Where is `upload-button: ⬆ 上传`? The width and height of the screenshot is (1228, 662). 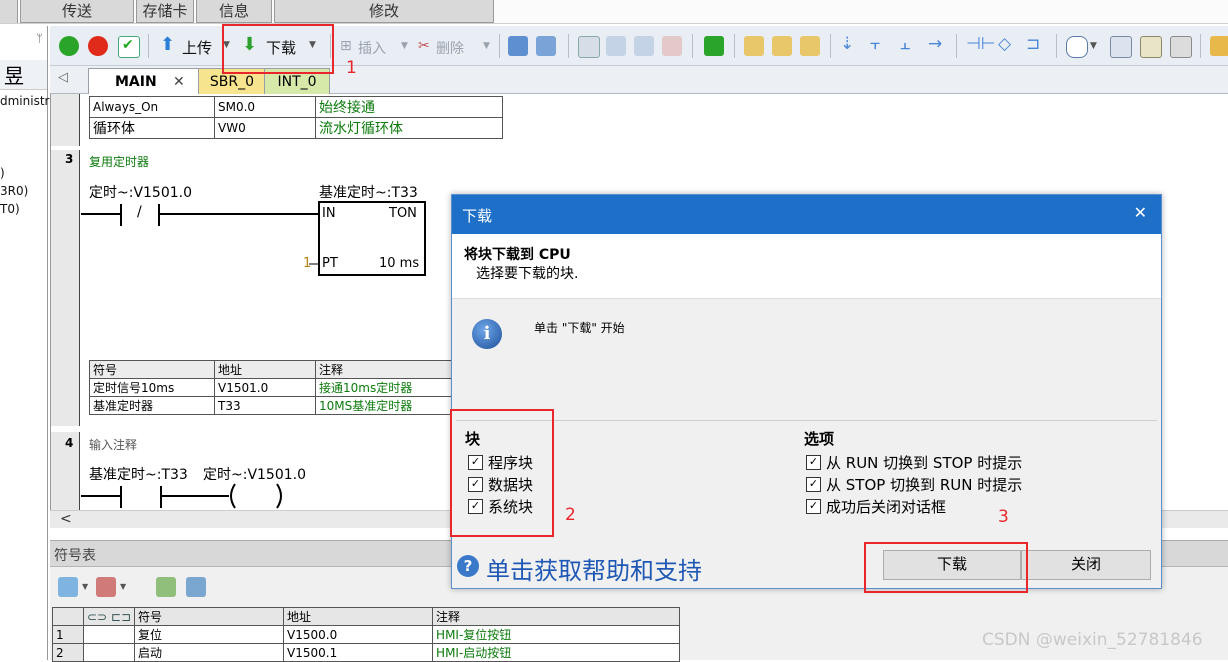 upload-button: ⬆ 上传 is located at coordinates (189, 46).